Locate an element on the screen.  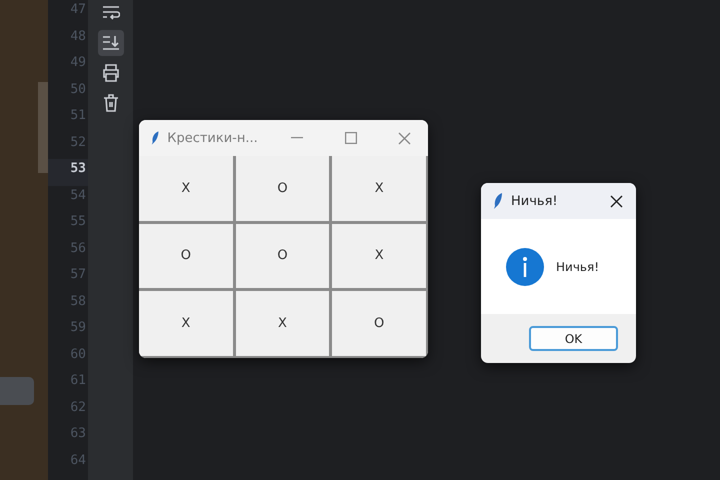
line-number: 52 is located at coordinates (78, 143).